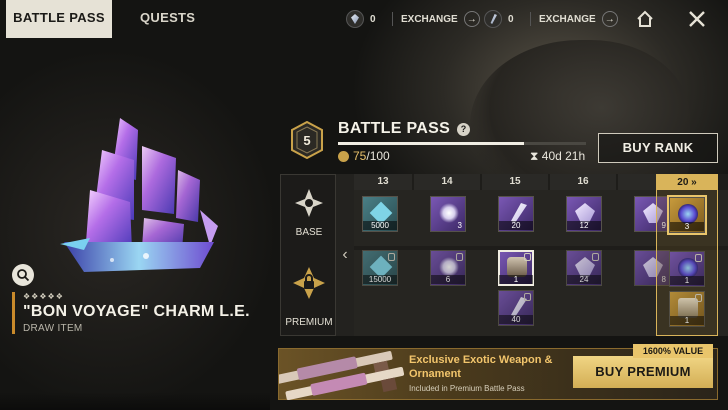 The width and height of the screenshot is (728, 410). What do you see at coordinates (516, 319) in the screenshot?
I see `reward-quantity: 40` at bounding box center [516, 319].